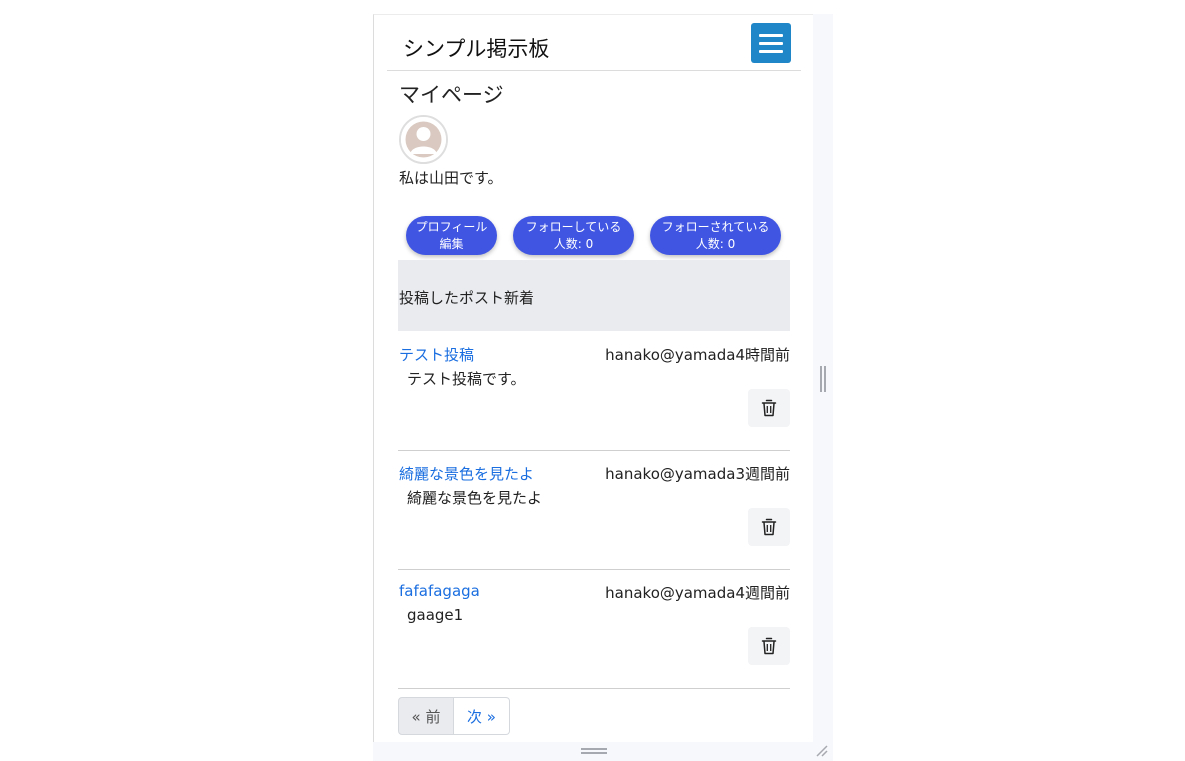 The width and height of the screenshot is (1185, 761). I want to click on page-title: マイページ, so click(451, 95).